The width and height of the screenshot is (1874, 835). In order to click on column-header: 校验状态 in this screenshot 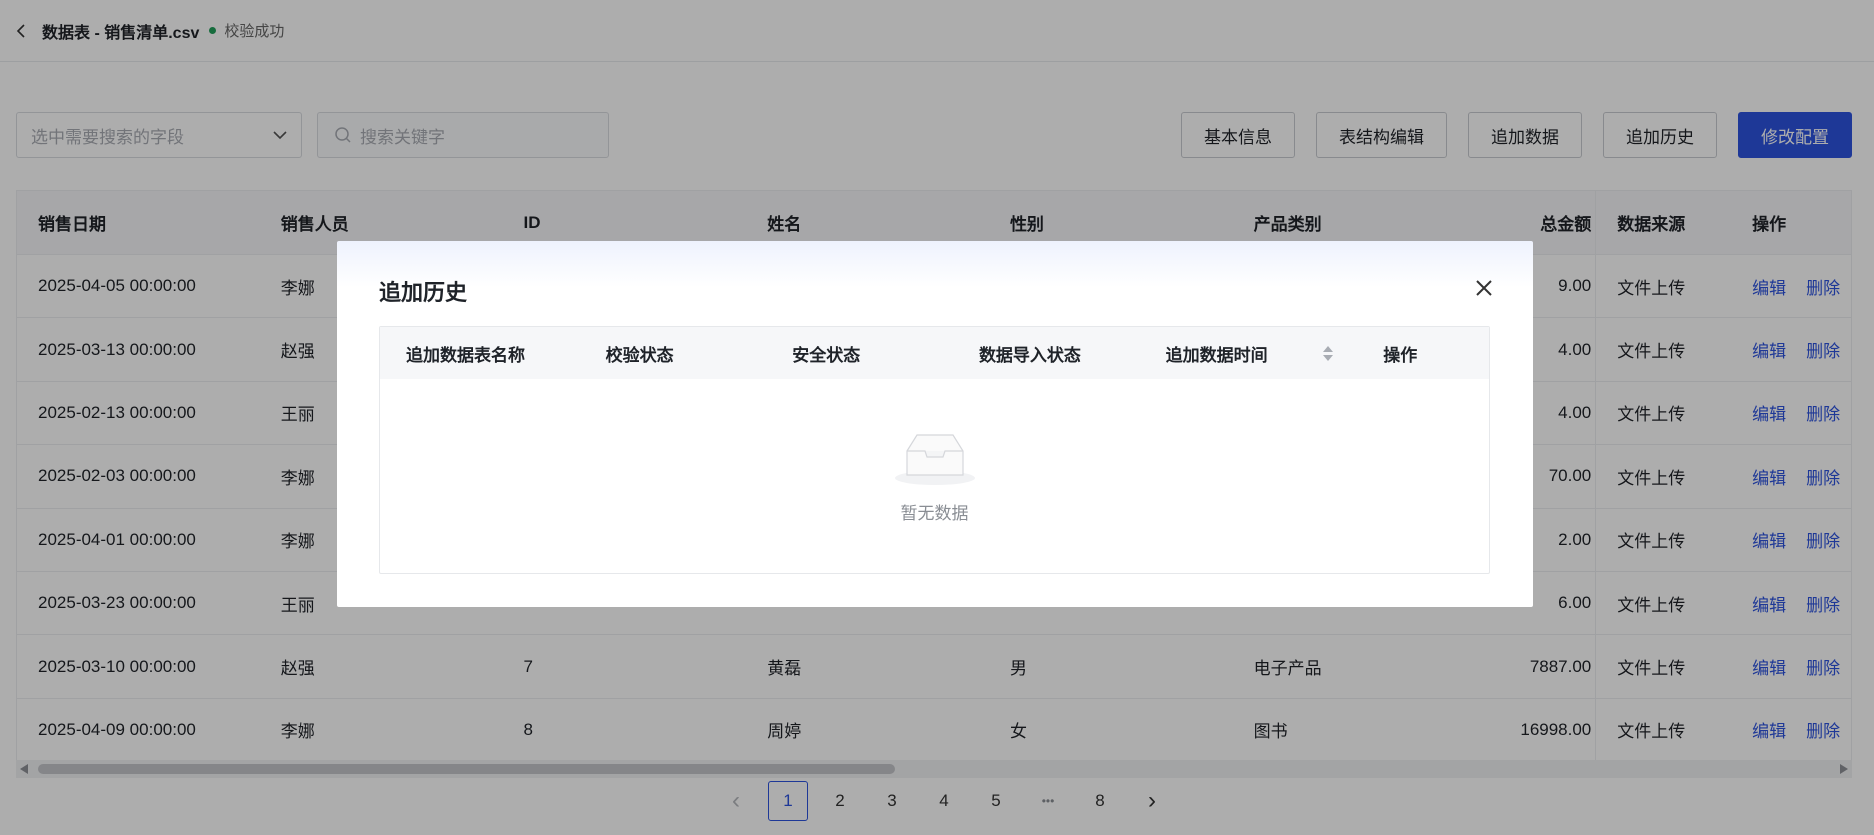, I will do `click(639, 355)`.